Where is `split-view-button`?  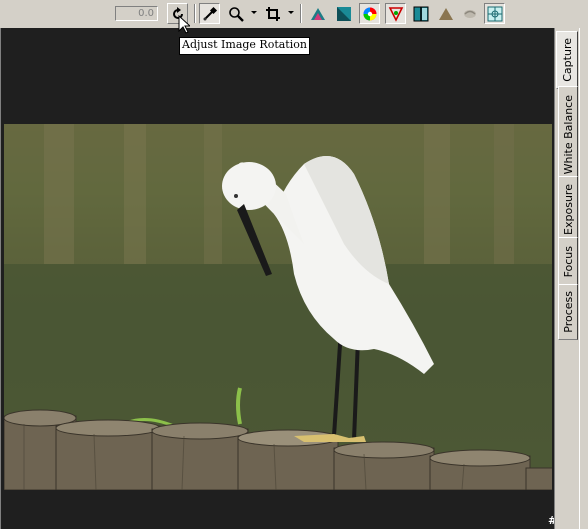 split-view-button is located at coordinates (420, 13).